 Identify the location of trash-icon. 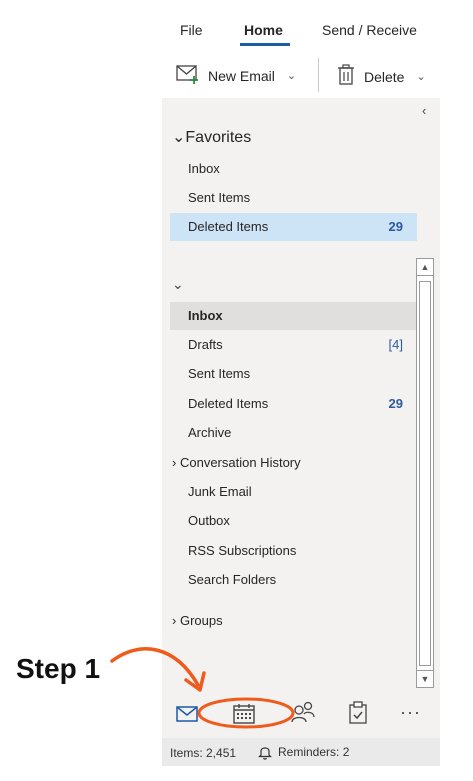
(346, 76).